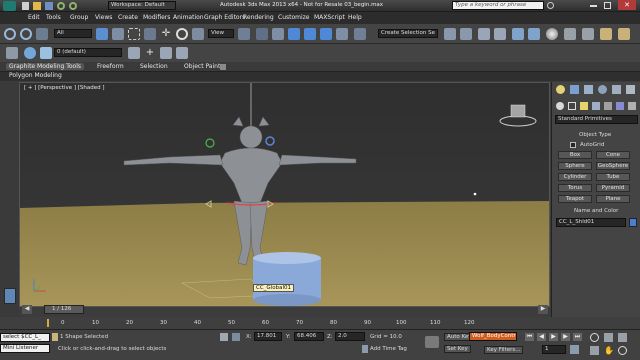 The height and width of the screenshot is (360, 640). What do you see at coordinates (534, 34) in the screenshot?
I see `schematic-view-icon` at bounding box center [534, 34].